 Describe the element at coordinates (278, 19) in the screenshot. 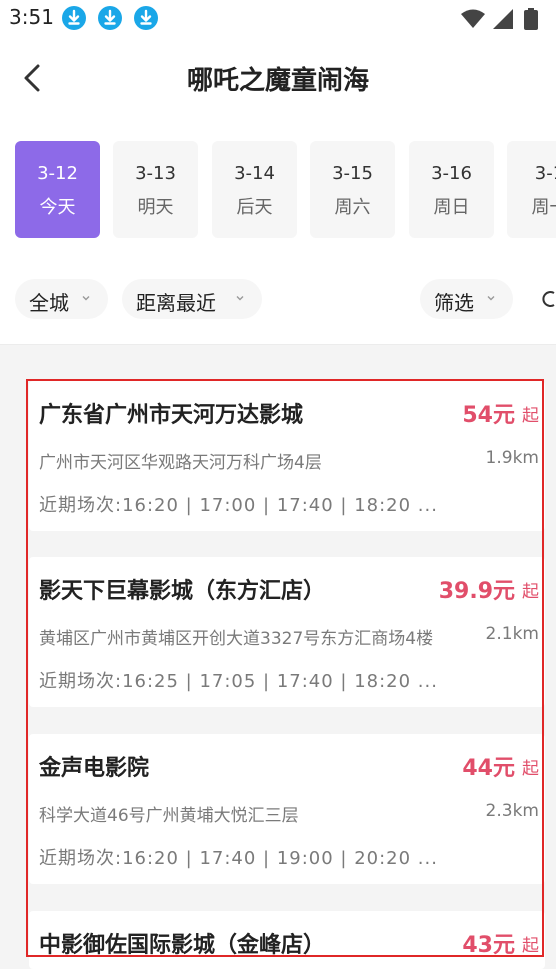

I see `status-bar: 3:51` at that location.